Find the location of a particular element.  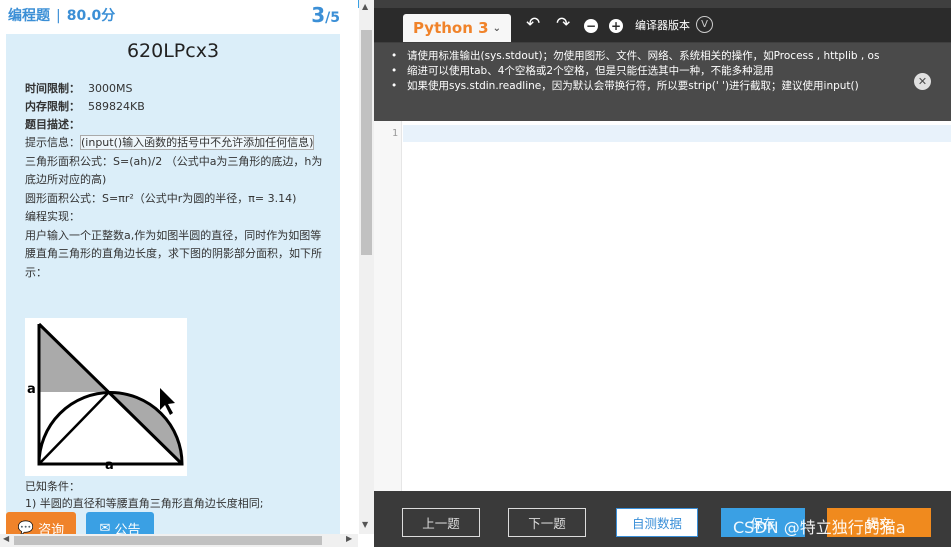

triangle-formula: 三角形面积公式：S=(ah)/2 （公式中a为三角形的底边，h为底边所对应的高) is located at coordinates (174, 170).